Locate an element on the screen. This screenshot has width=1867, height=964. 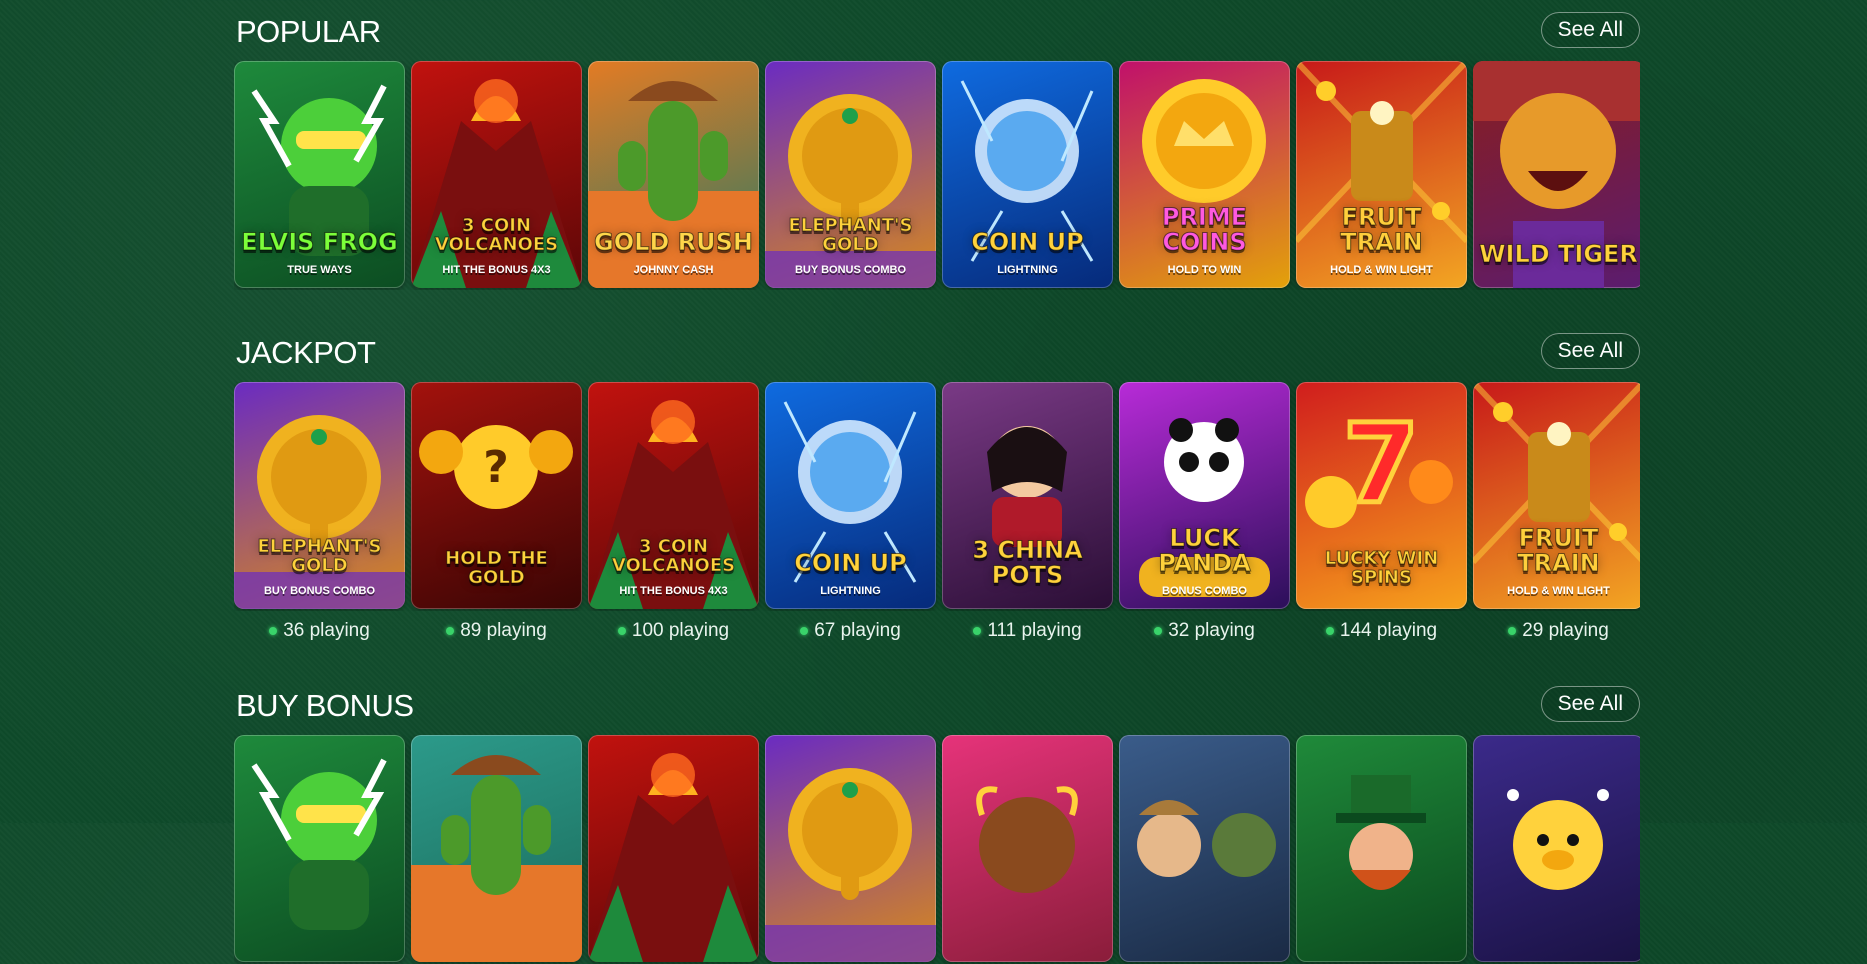
playing-count: 29 playing is located at coordinates (1558, 631).